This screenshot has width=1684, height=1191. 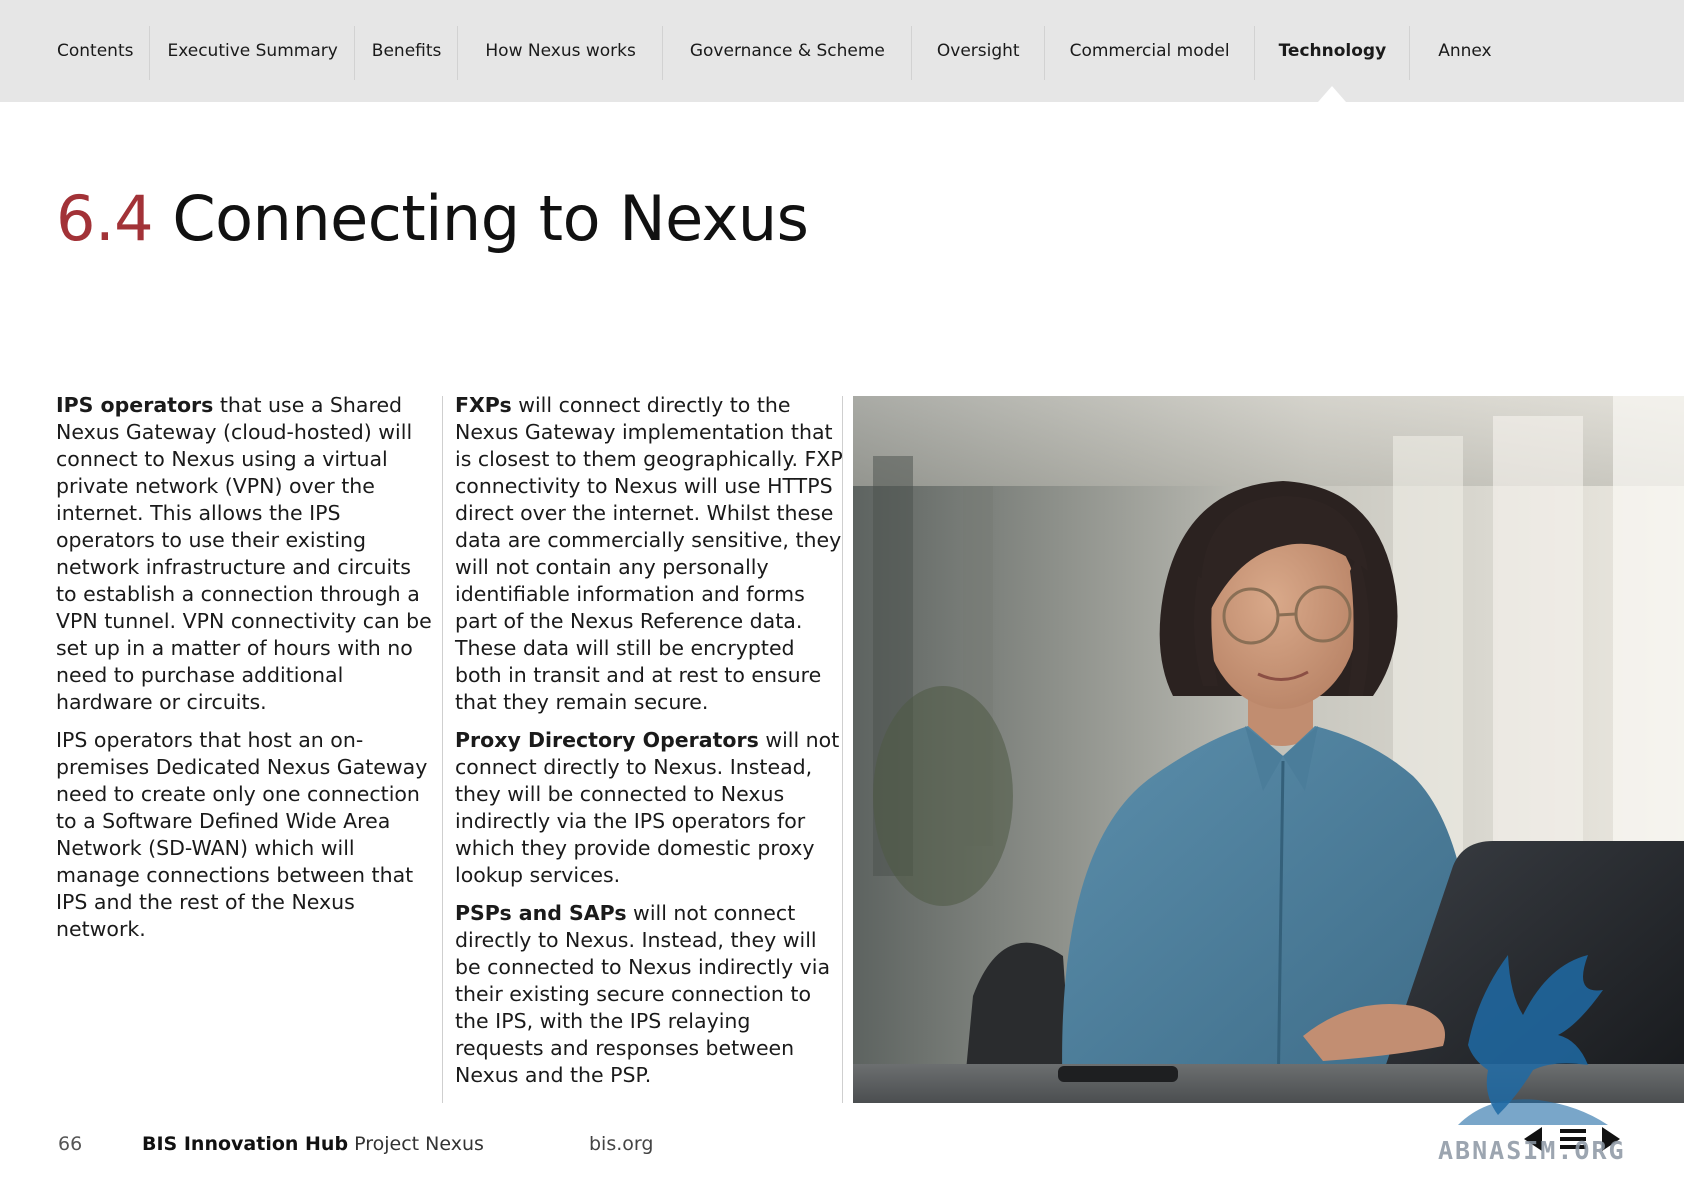 I want to click on nav-item-label: Executive Summary, so click(x=252, y=51).